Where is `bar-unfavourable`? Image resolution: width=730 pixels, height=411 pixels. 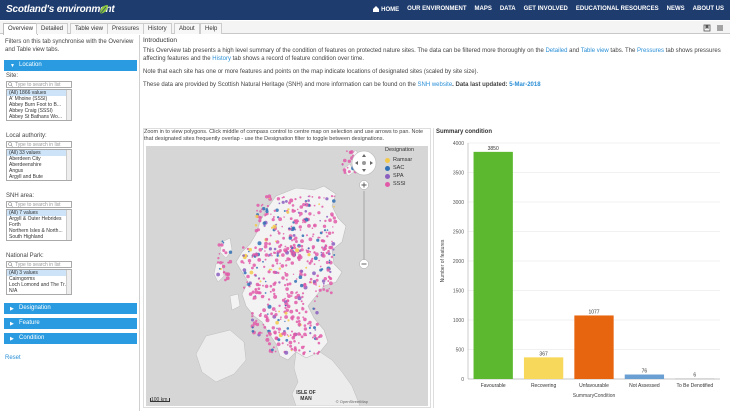 bar-unfavourable is located at coordinates (594, 347).